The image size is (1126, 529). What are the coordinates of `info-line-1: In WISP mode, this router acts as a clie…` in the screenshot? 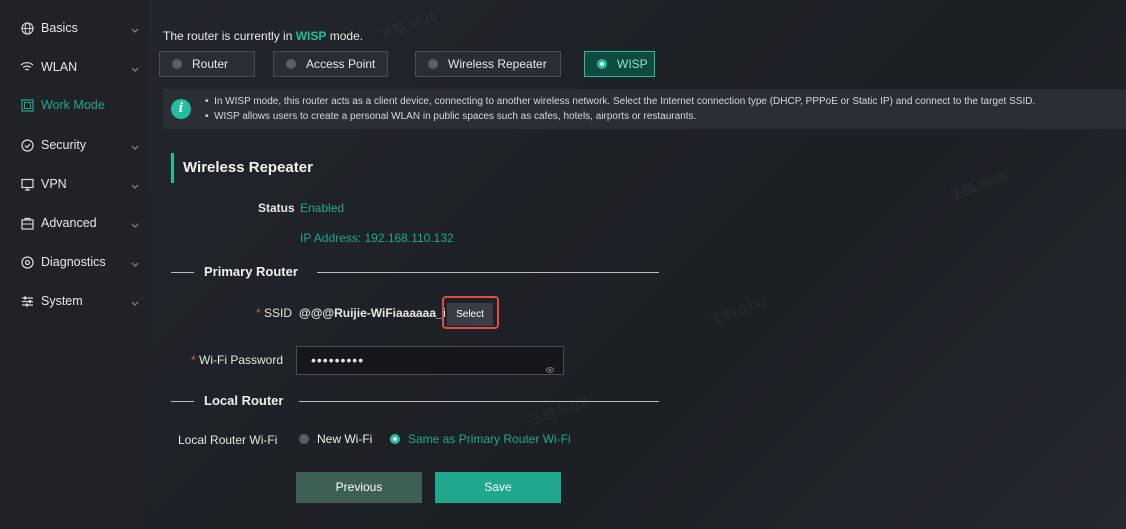 It's located at (625, 101).